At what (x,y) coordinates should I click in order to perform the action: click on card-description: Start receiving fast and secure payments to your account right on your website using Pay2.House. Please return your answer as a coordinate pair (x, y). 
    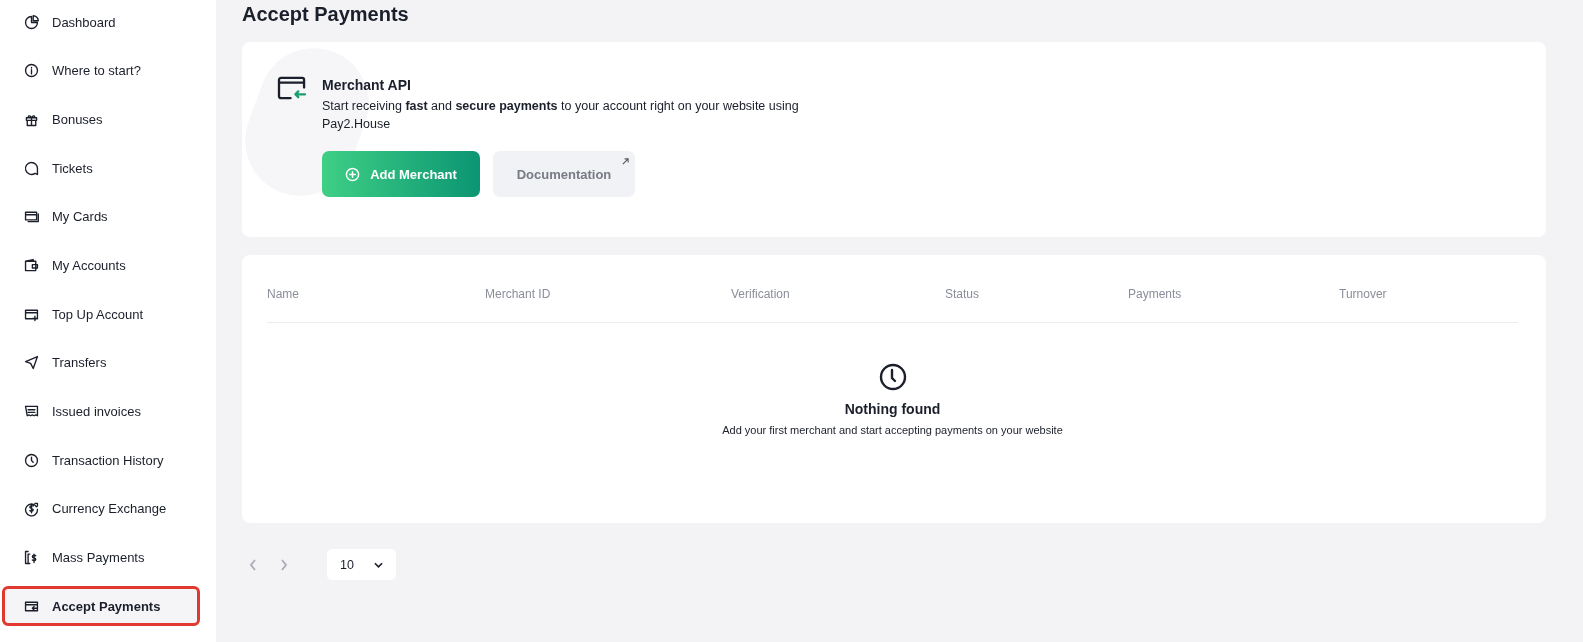
    Looking at the image, I should click on (561, 115).